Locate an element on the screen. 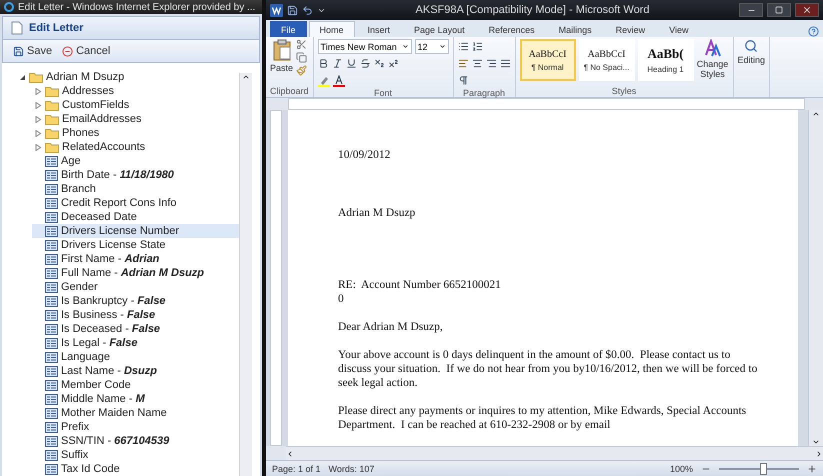  zoom-in-icon is located at coordinates (812, 469).